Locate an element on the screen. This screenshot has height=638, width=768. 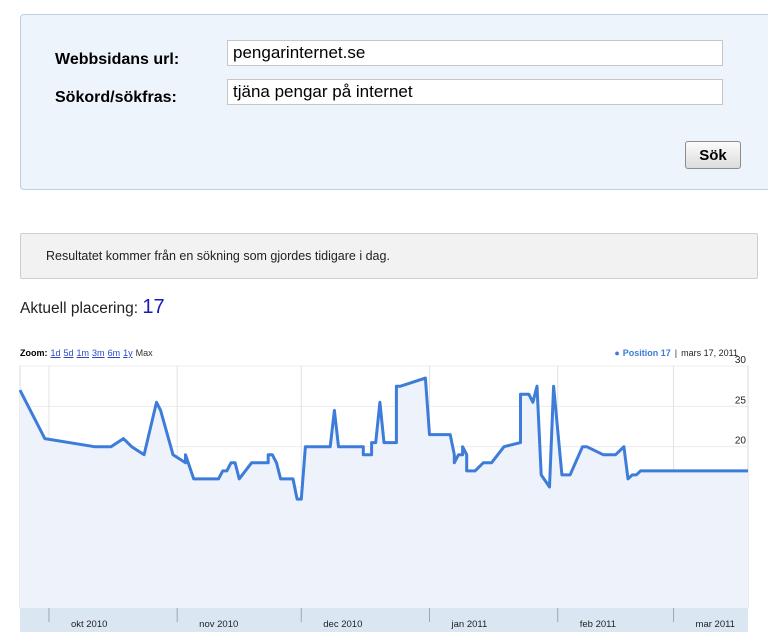
keyword-input is located at coordinates (475, 92).